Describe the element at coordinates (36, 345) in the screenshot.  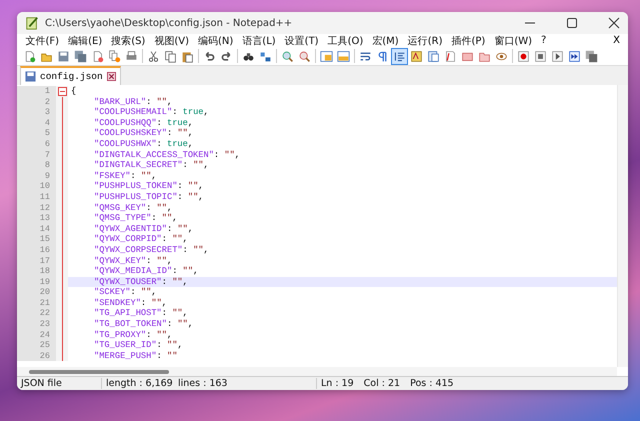
I see `line-number: 25` at that location.